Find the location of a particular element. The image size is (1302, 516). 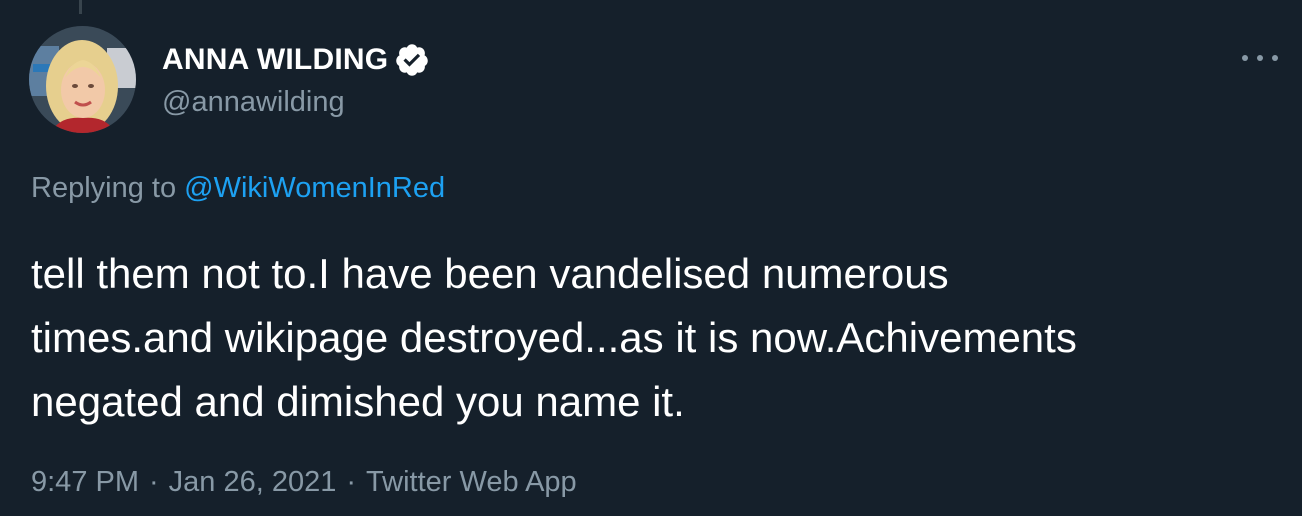

tweet-source: Twitter Web App is located at coordinates (471, 482).